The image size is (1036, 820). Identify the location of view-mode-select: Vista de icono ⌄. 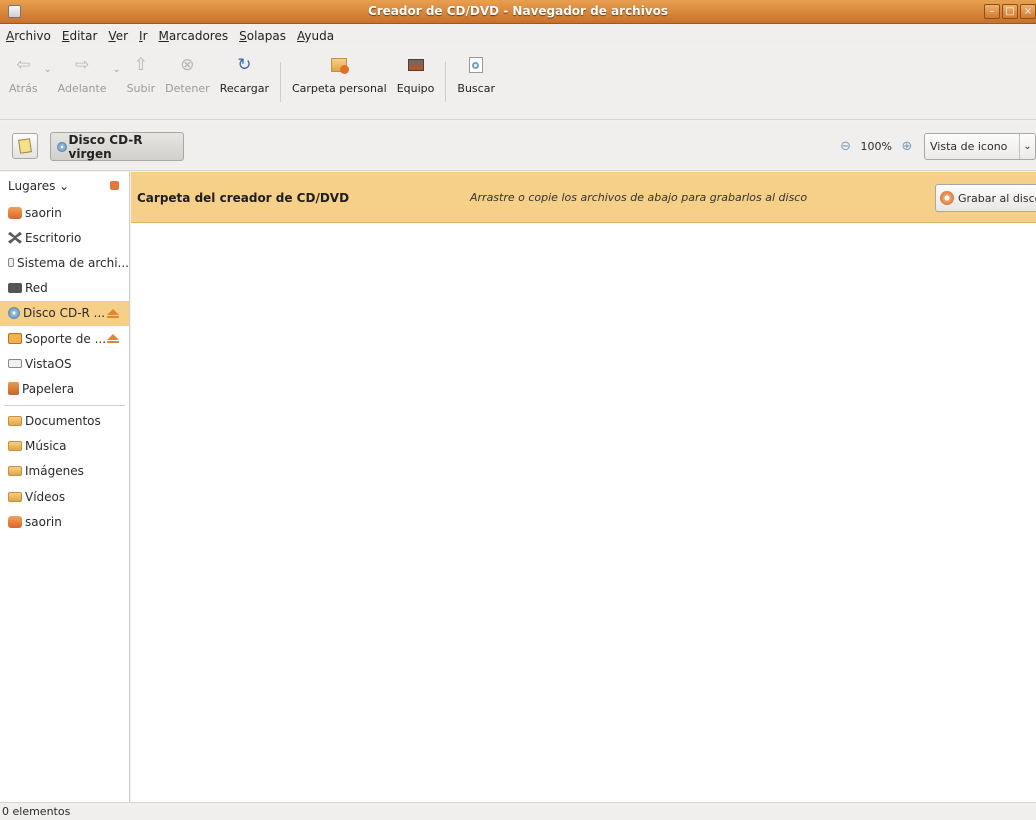
(980, 146).